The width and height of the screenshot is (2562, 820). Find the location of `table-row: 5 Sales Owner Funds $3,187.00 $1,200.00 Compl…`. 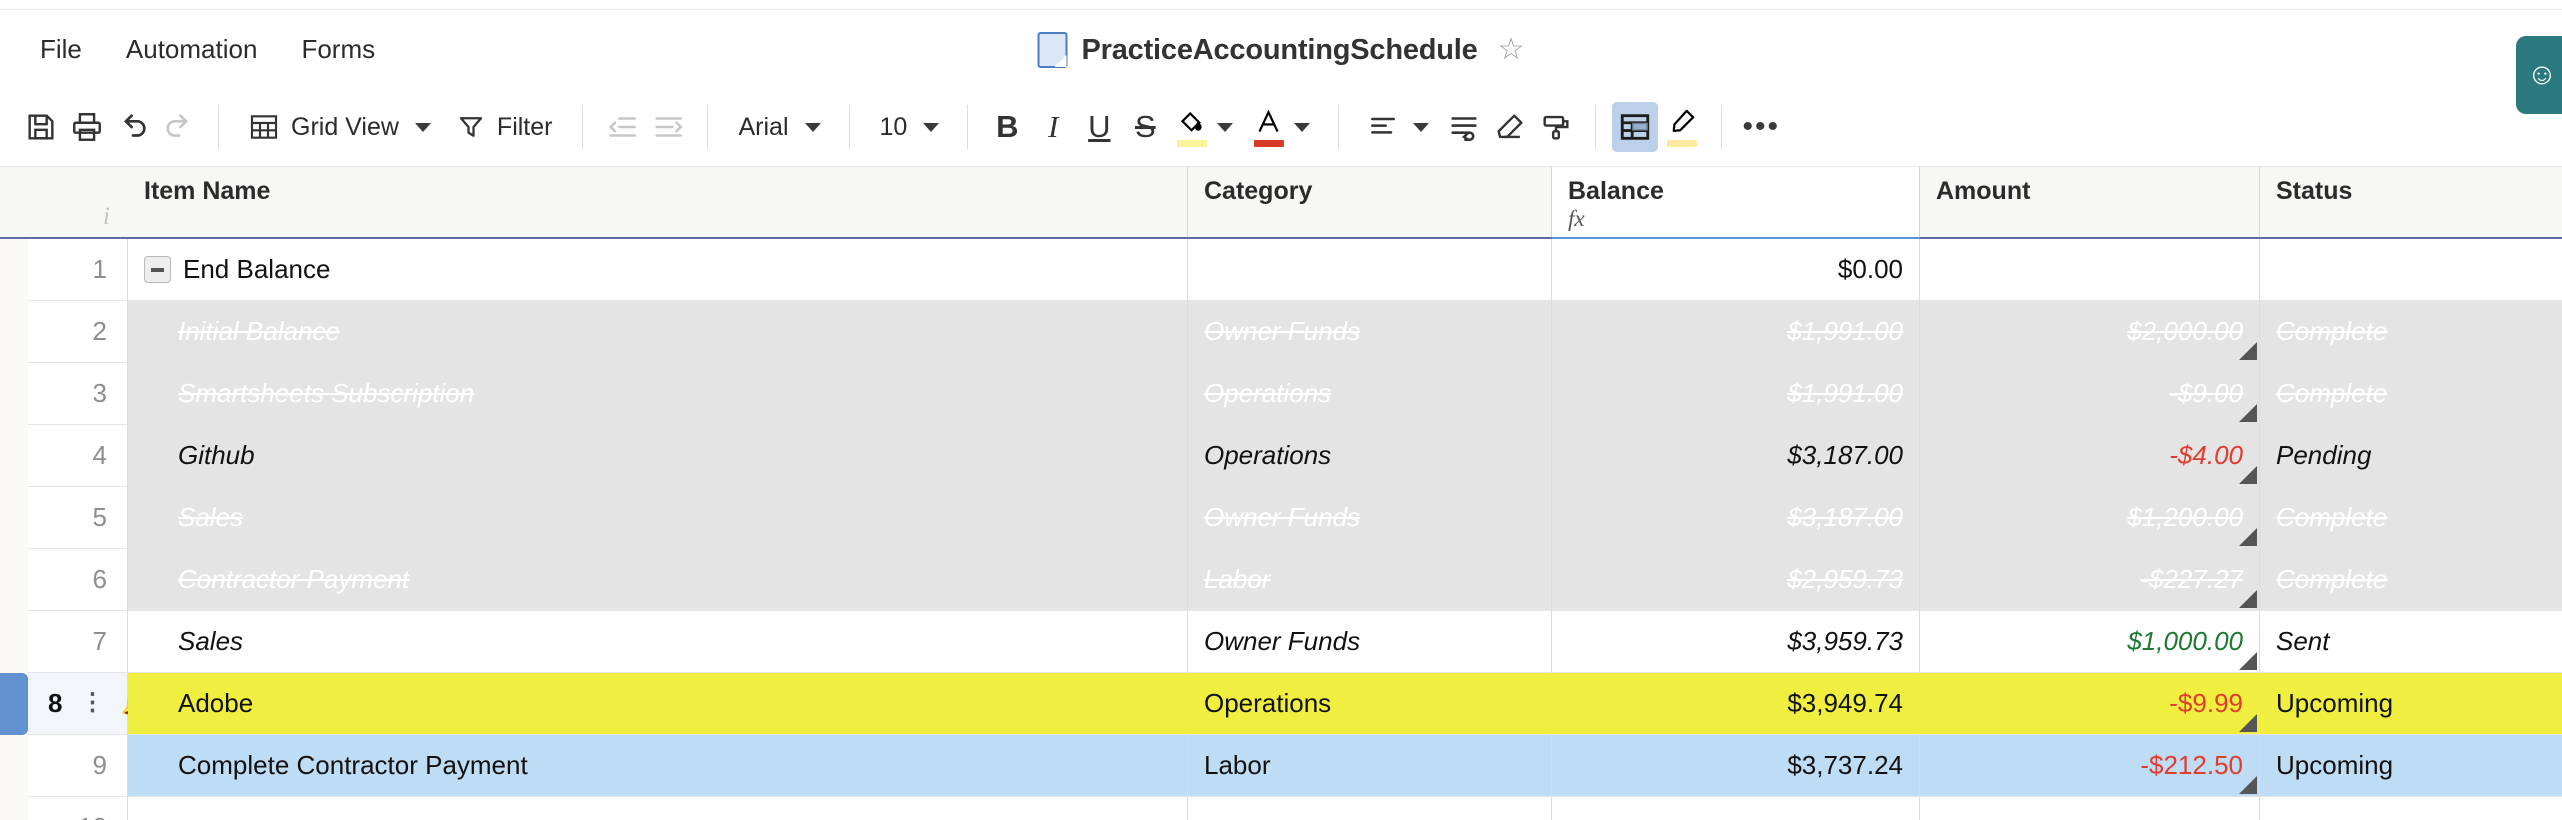

table-row: 5 Sales Owner Funds $3,187.00 $1,200.00 Compl… is located at coordinates (1281, 518).